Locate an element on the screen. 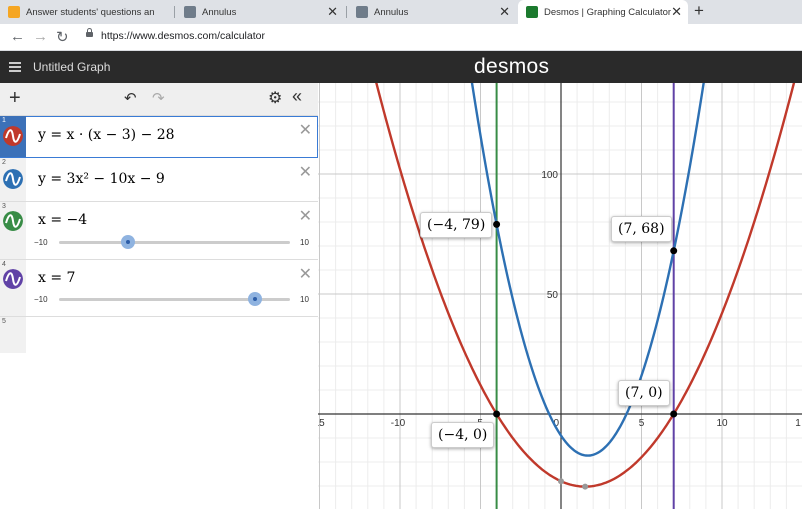 The height and width of the screenshot is (509, 802). expression-row-3: 3 x = −4 ✕ −10 10 is located at coordinates (159, 231).